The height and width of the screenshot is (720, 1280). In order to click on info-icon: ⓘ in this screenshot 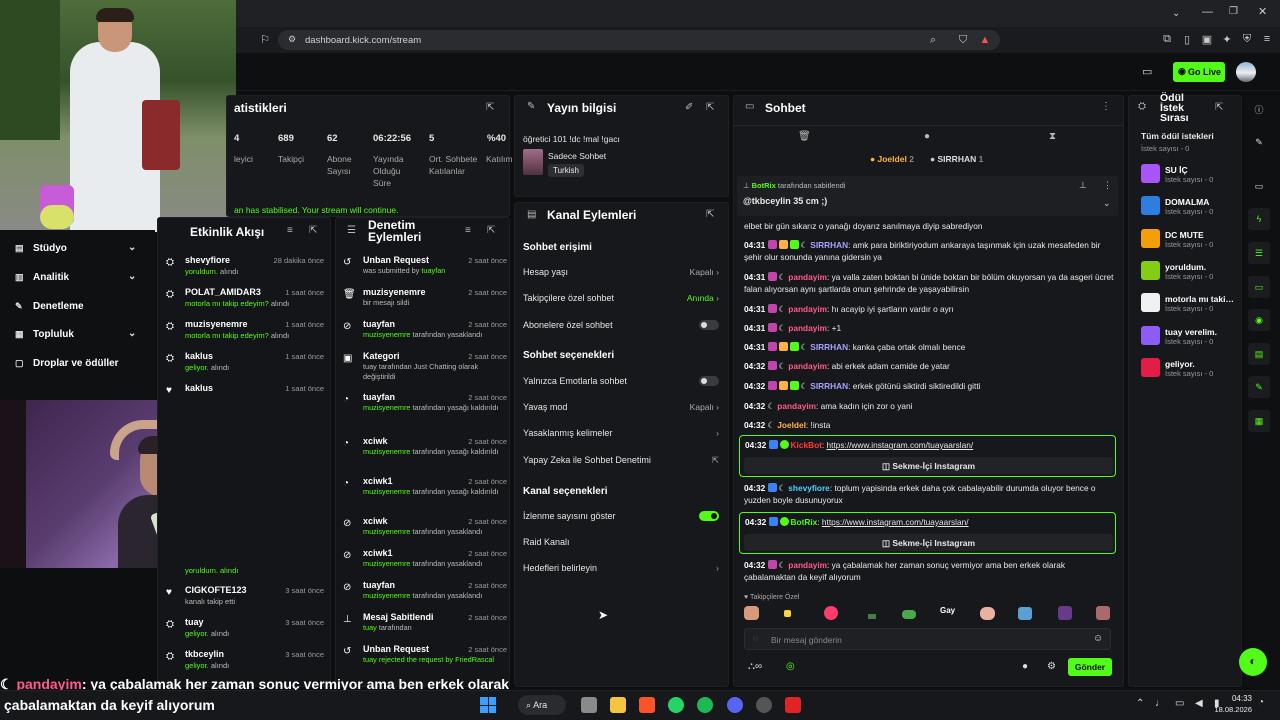, I will do `click(1259, 108)`.